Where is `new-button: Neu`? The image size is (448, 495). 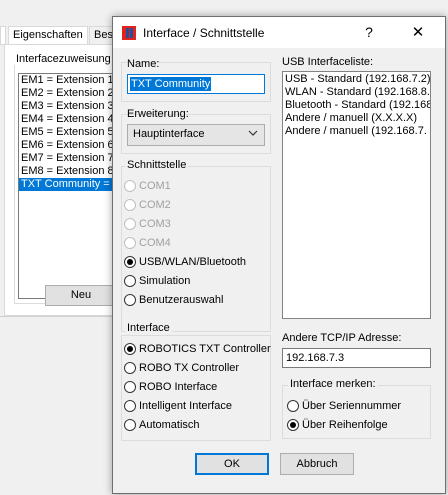 new-button: Neu is located at coordinates (81, 295).